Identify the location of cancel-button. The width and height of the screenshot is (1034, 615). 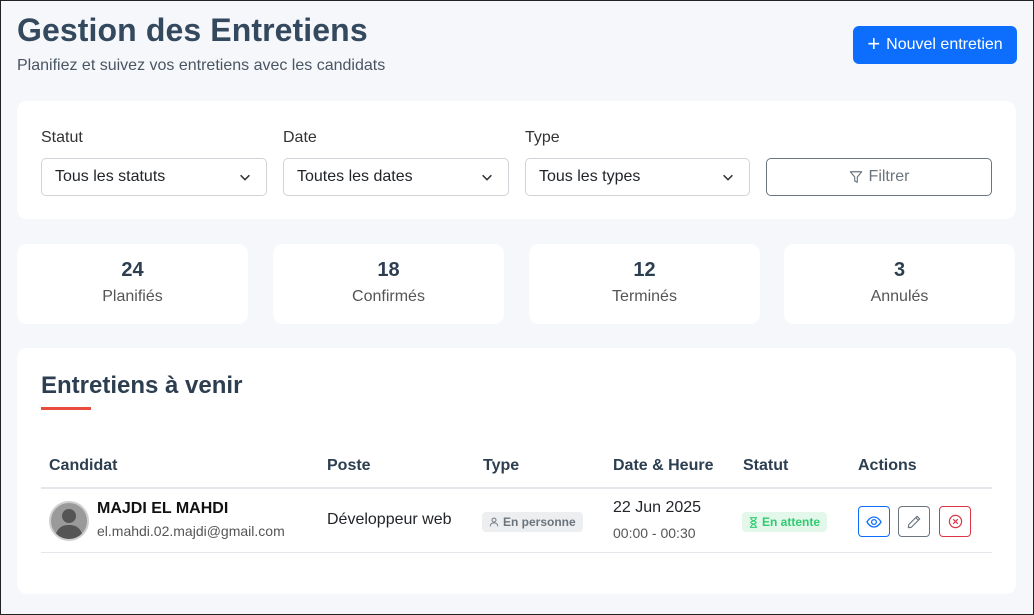
(955, 521).